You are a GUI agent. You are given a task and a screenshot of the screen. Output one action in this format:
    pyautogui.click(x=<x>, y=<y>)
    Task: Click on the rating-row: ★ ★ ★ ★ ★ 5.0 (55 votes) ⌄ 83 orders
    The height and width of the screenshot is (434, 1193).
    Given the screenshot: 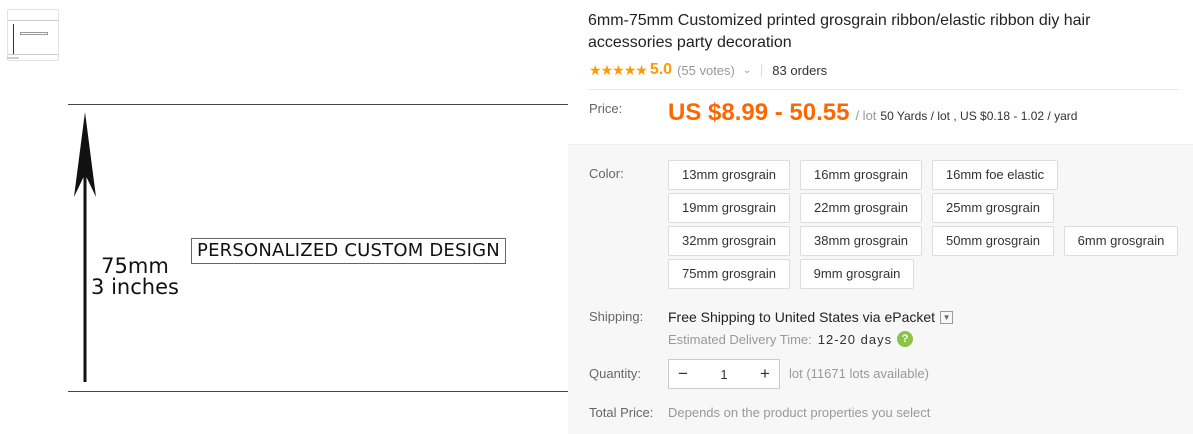 What is the action you would take?
    pyautogui.click(x=708, y=70)
    